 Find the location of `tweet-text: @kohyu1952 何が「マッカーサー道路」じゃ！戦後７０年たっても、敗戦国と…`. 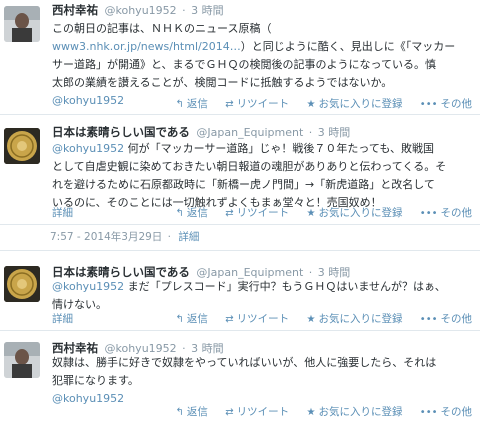

tweet-text: @kohyu1952 何が「マッカーサー道路」じゃ！戦後７０年たっても、敗戦国と… is located at coordinates (262, 176).